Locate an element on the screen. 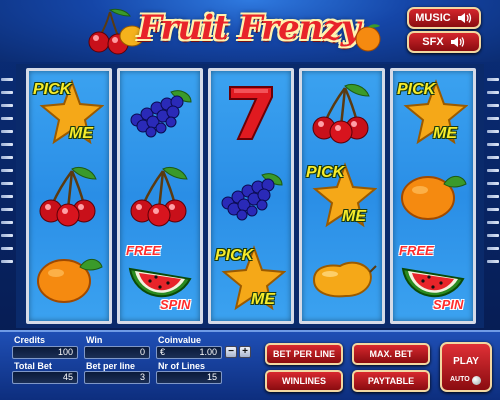 The width and height of the screenshot is (500, 400). orange-logo-icon is located at coordinates (368, 38).